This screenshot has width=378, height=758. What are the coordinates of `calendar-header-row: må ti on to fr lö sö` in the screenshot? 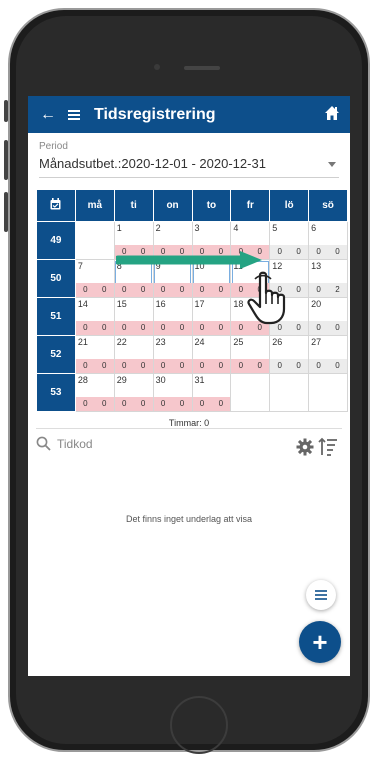 It's located at (192, 205).